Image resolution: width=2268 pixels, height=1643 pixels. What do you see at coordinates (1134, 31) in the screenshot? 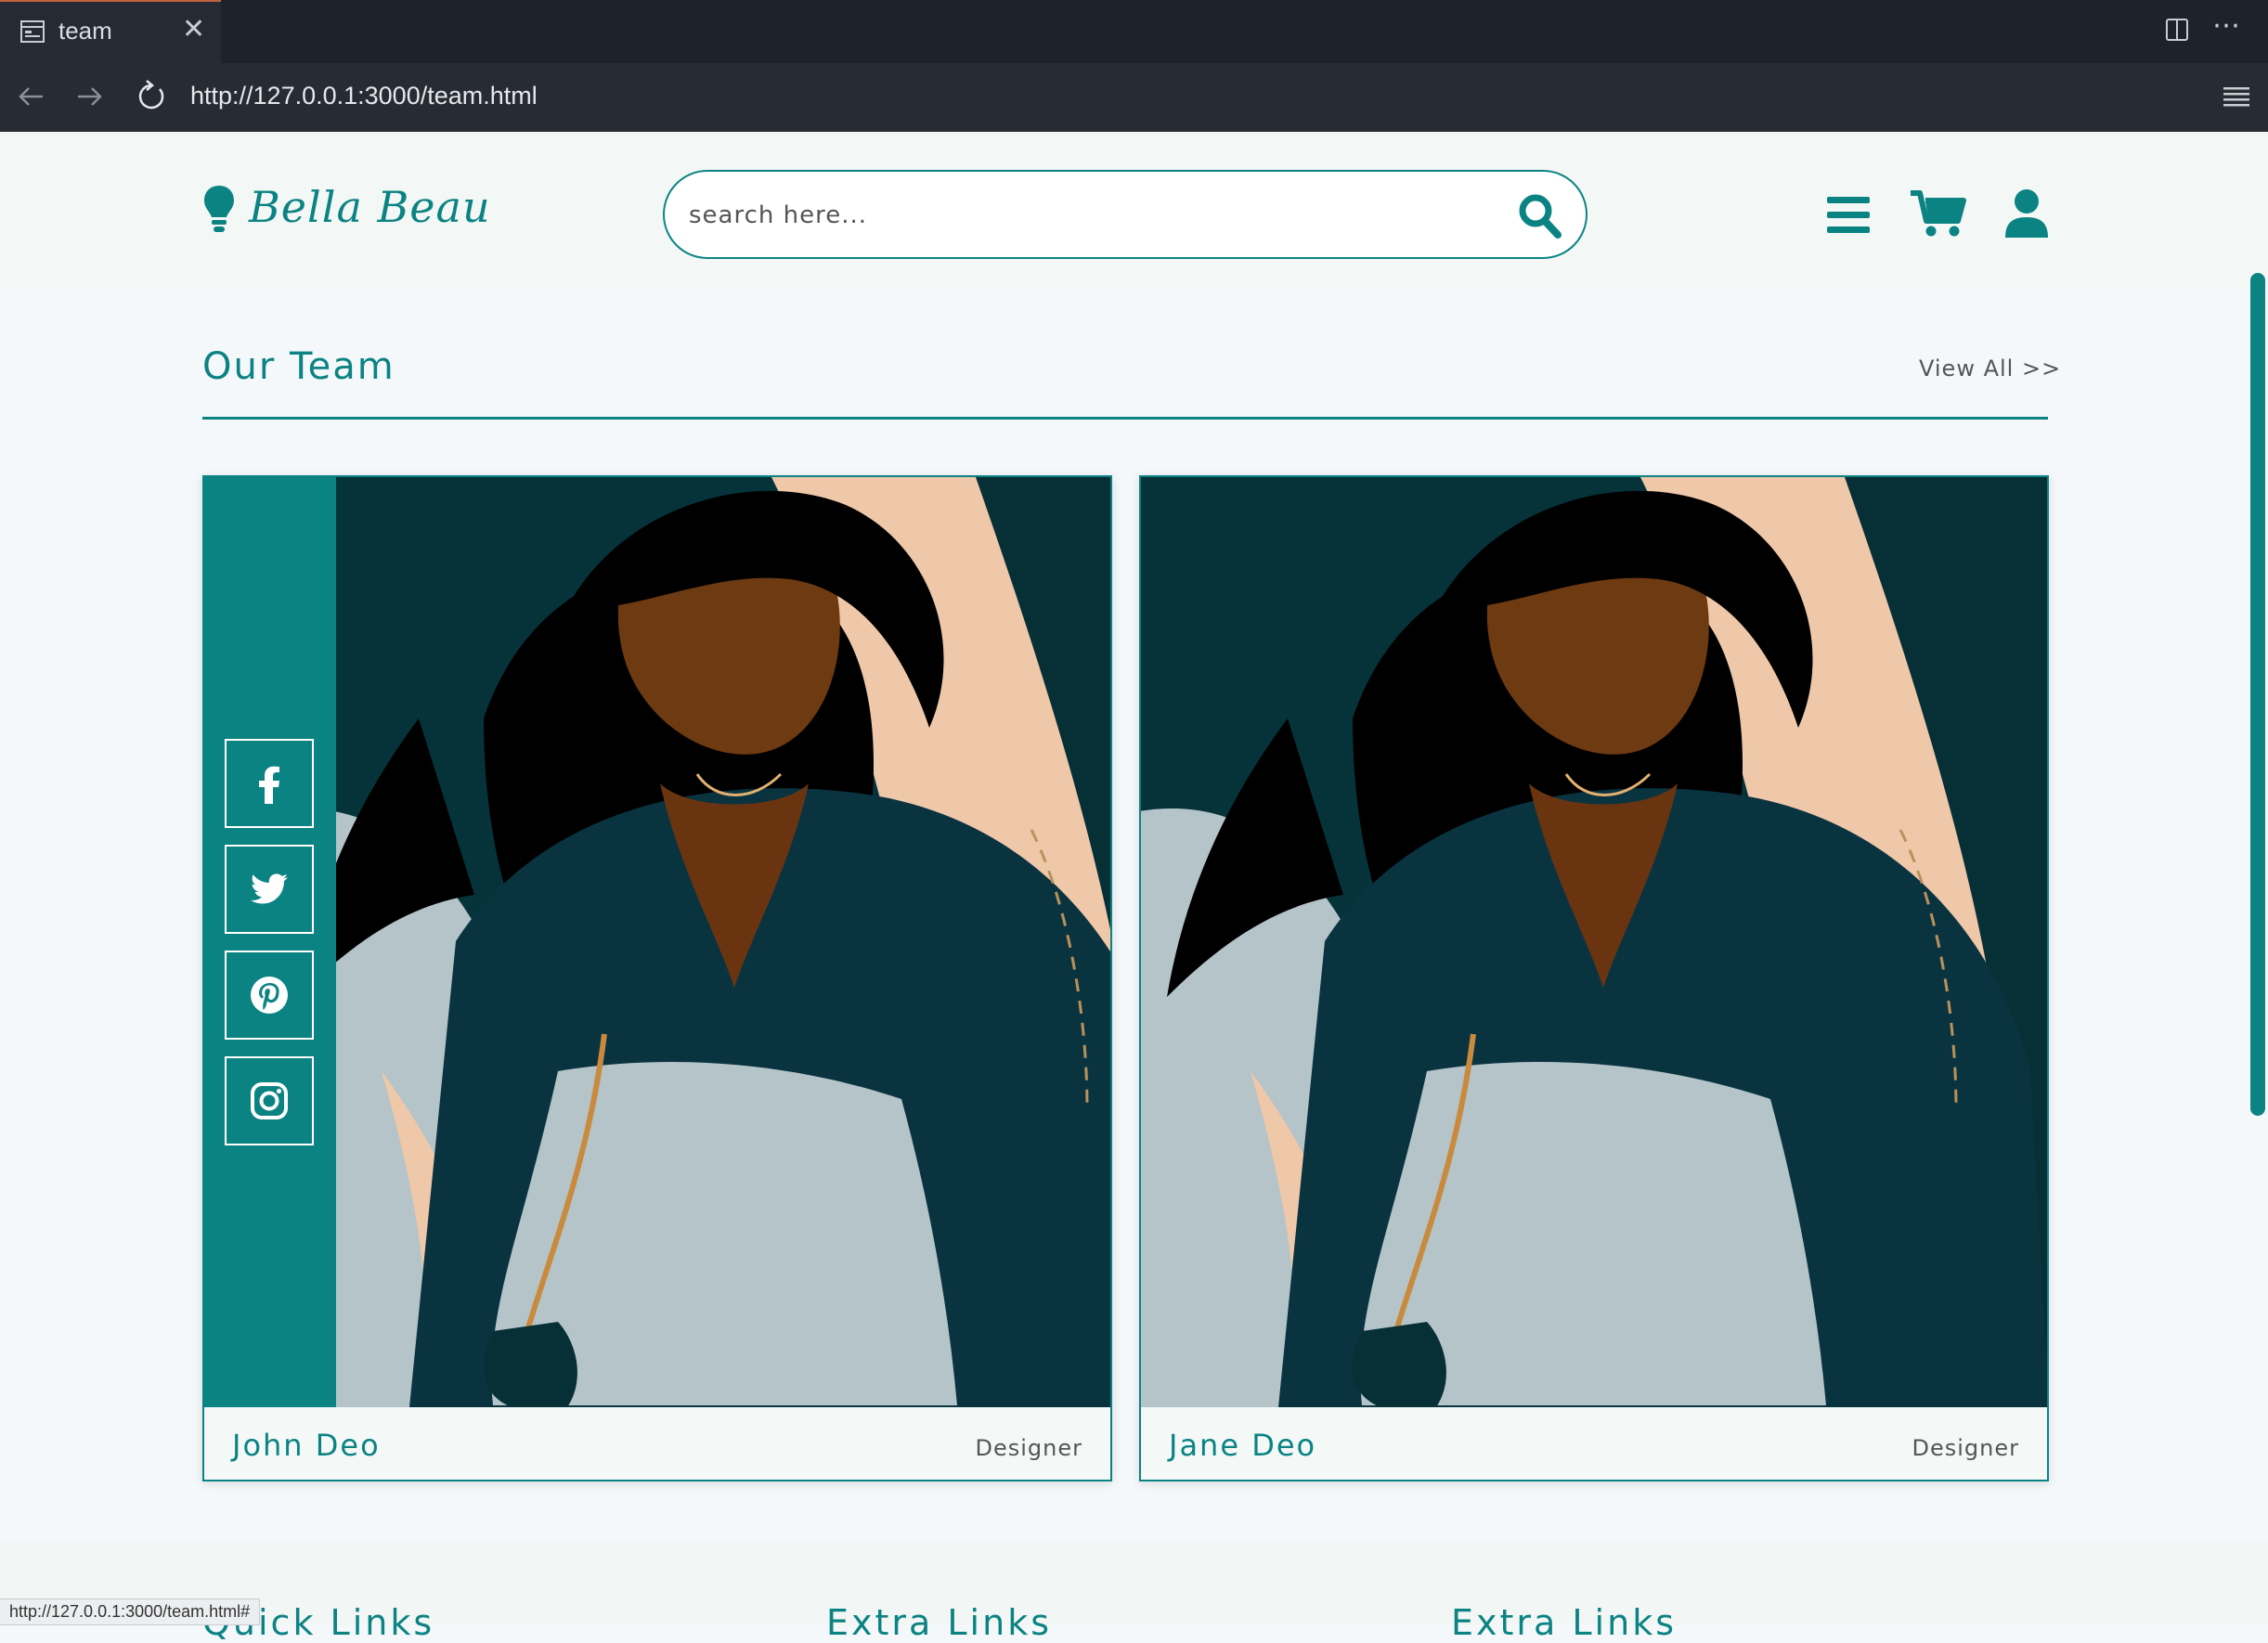
I see `browser-tab-bar: team ✕ ⋯` at bounding box center [1134, 31].